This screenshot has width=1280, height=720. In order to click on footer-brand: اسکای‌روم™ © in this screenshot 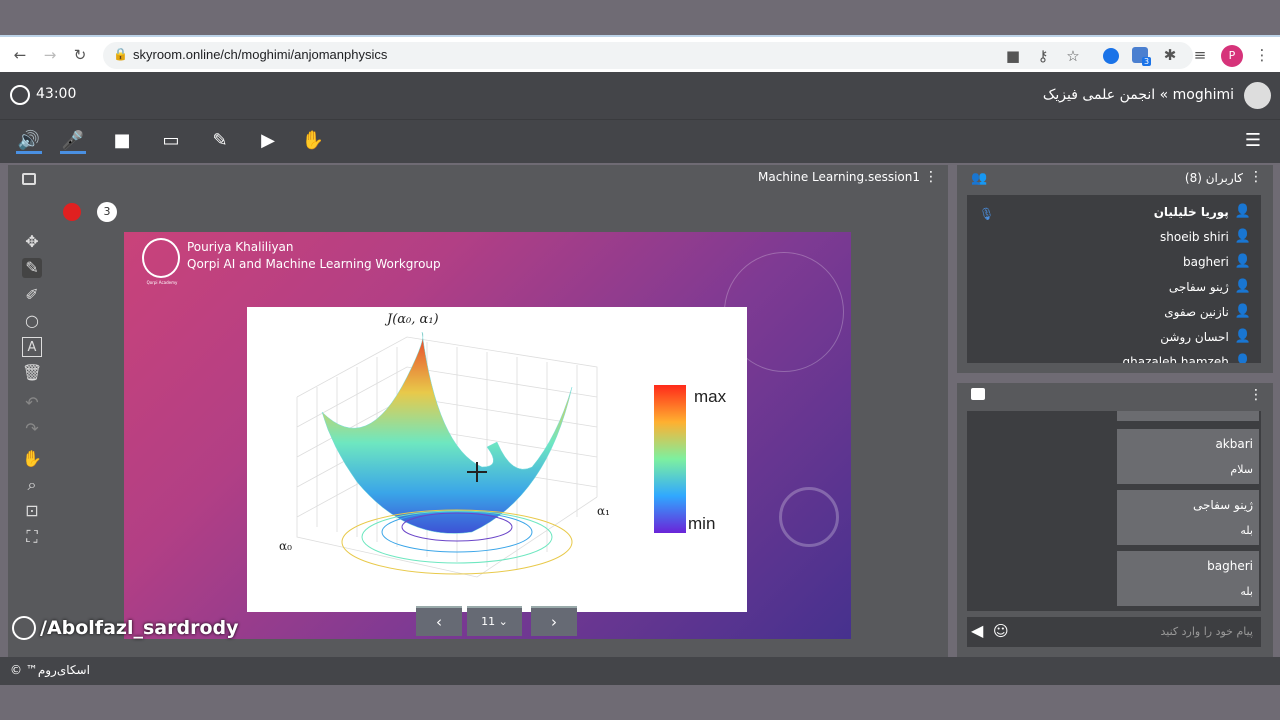, I will do `click(50, 670)`.